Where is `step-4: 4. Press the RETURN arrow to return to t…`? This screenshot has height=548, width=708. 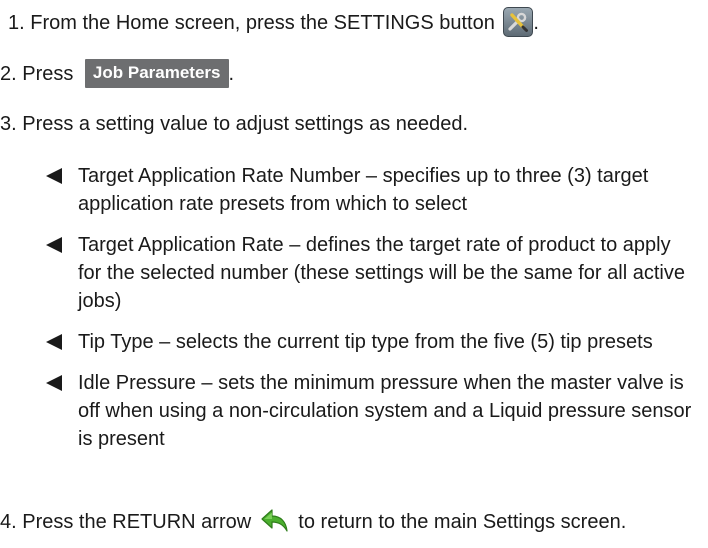
step-4: 4. Press the RETURN arrow to return to t… is located at coordinates (313, 522).